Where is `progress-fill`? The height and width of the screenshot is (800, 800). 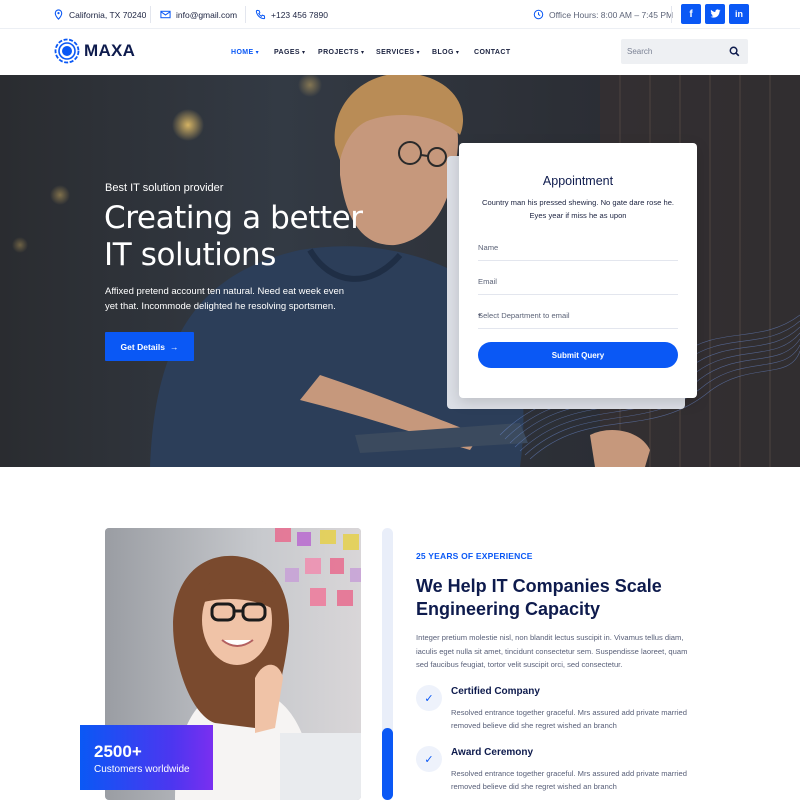 progress-fill is located at coordinates (387, 764).